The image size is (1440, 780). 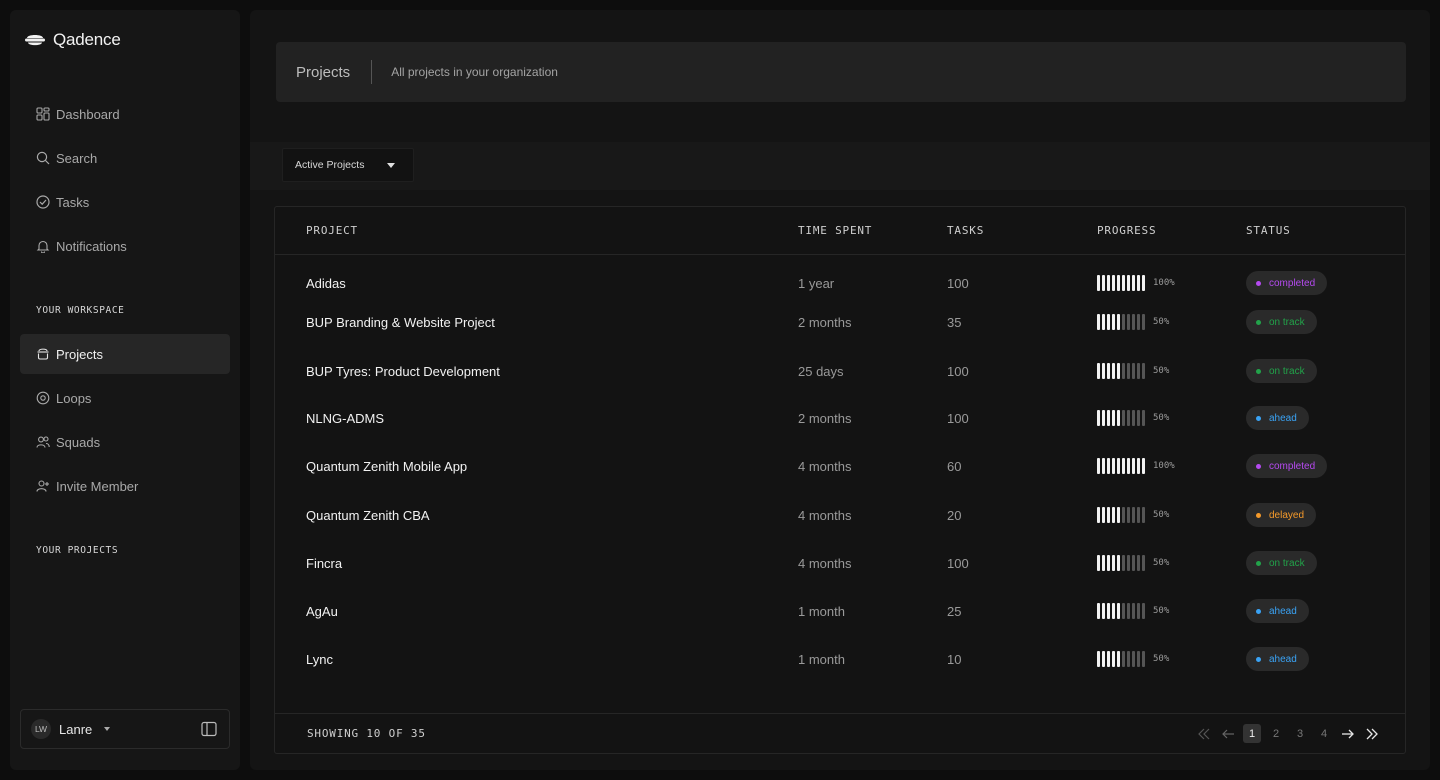 I want to click on caret-down-icon, so click(x=391, y=165).